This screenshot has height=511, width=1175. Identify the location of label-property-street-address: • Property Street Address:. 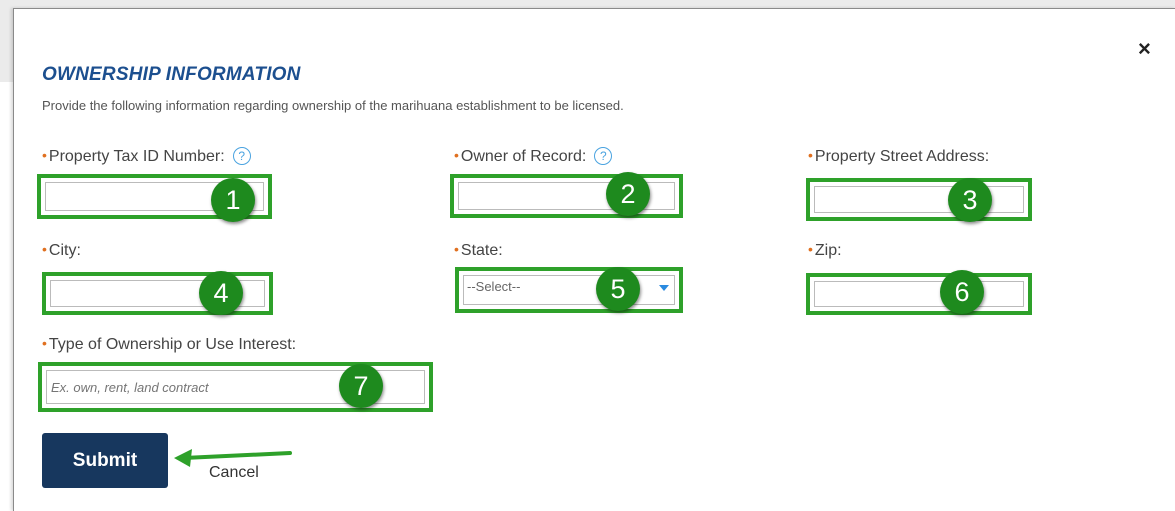
(899, 156).